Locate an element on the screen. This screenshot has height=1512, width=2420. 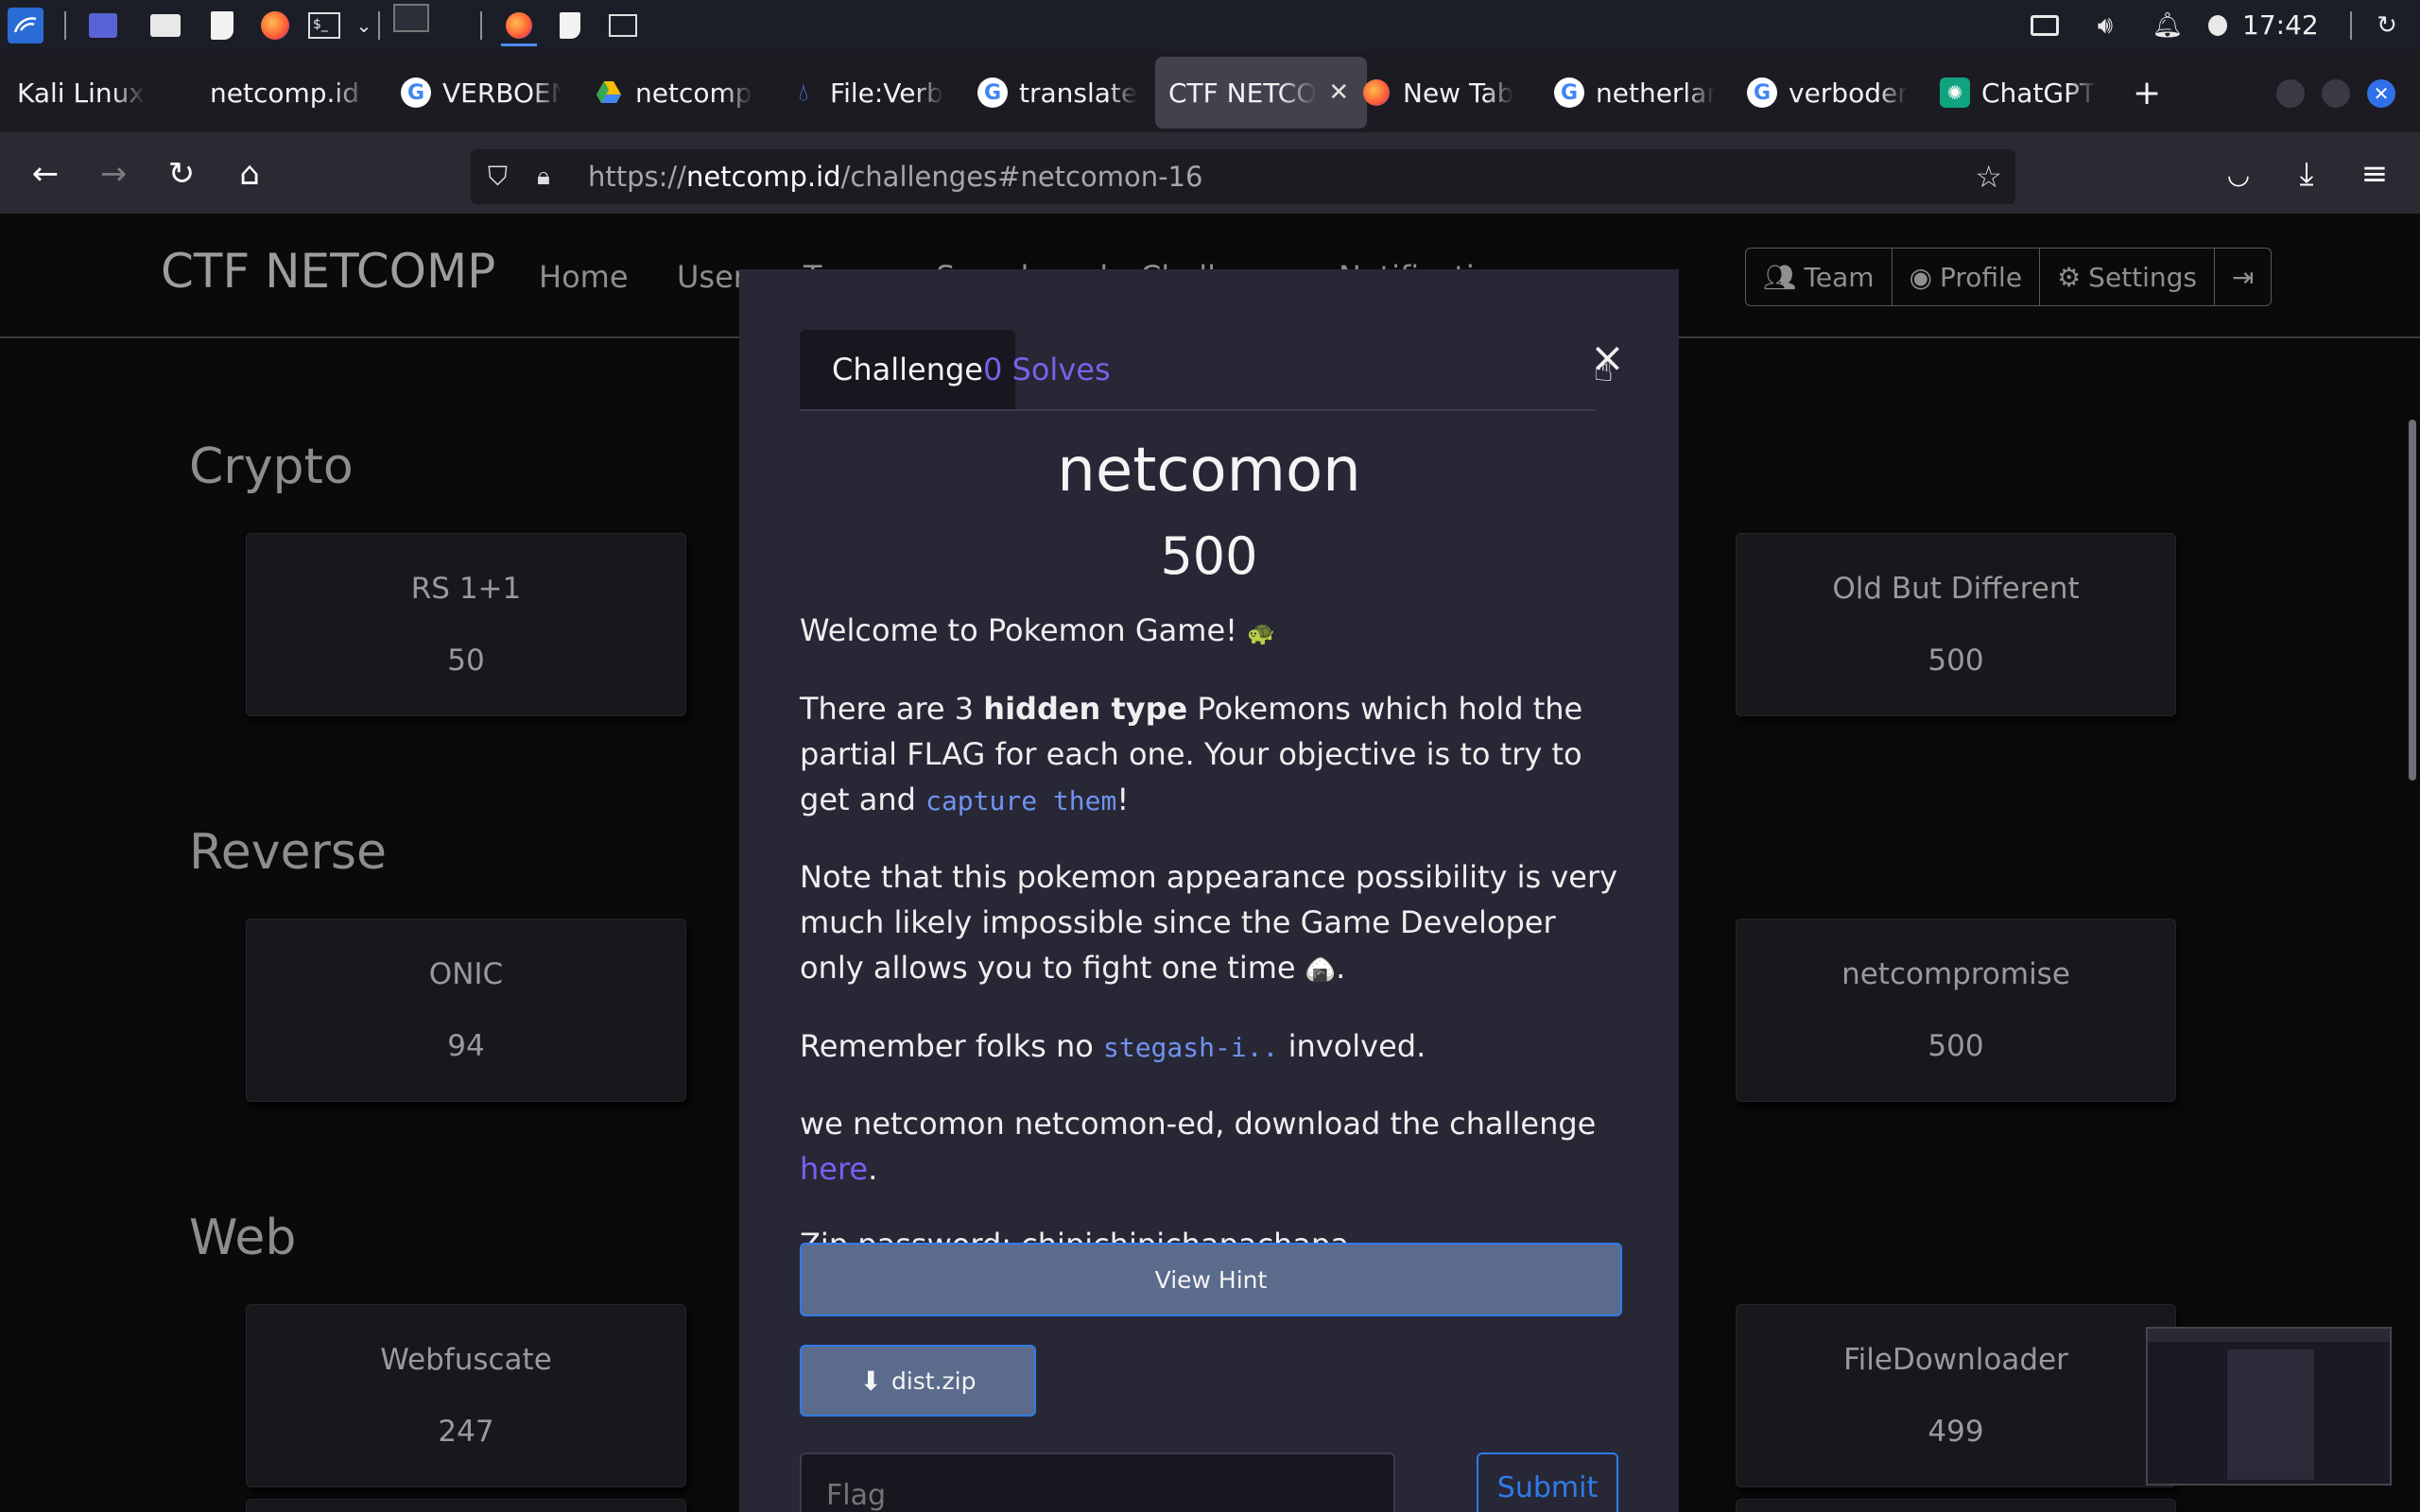
editor-running-icon is located at coordinates (570, 25).